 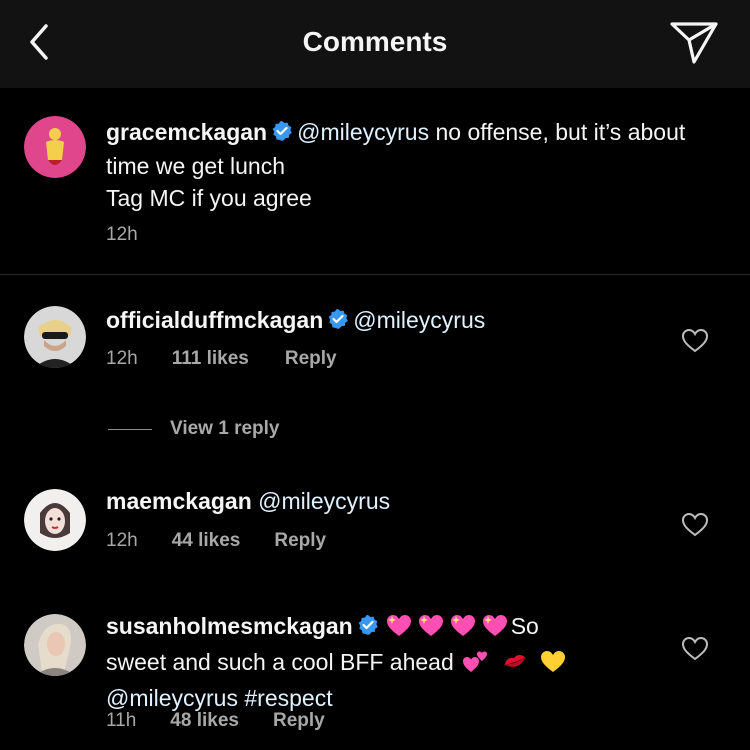 I want to click on comment-meta: 11h 48 likes Reply, so click(x=215, y=721).